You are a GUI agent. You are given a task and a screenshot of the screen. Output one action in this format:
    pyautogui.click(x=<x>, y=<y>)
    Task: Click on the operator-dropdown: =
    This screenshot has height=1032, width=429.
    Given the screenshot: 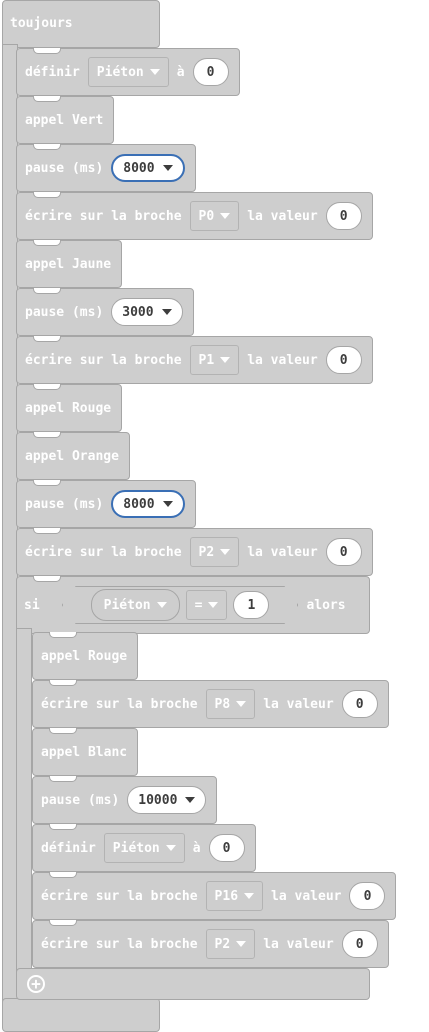 What is the action you would take?
    pyautogui.click(x=207, y=605)
    